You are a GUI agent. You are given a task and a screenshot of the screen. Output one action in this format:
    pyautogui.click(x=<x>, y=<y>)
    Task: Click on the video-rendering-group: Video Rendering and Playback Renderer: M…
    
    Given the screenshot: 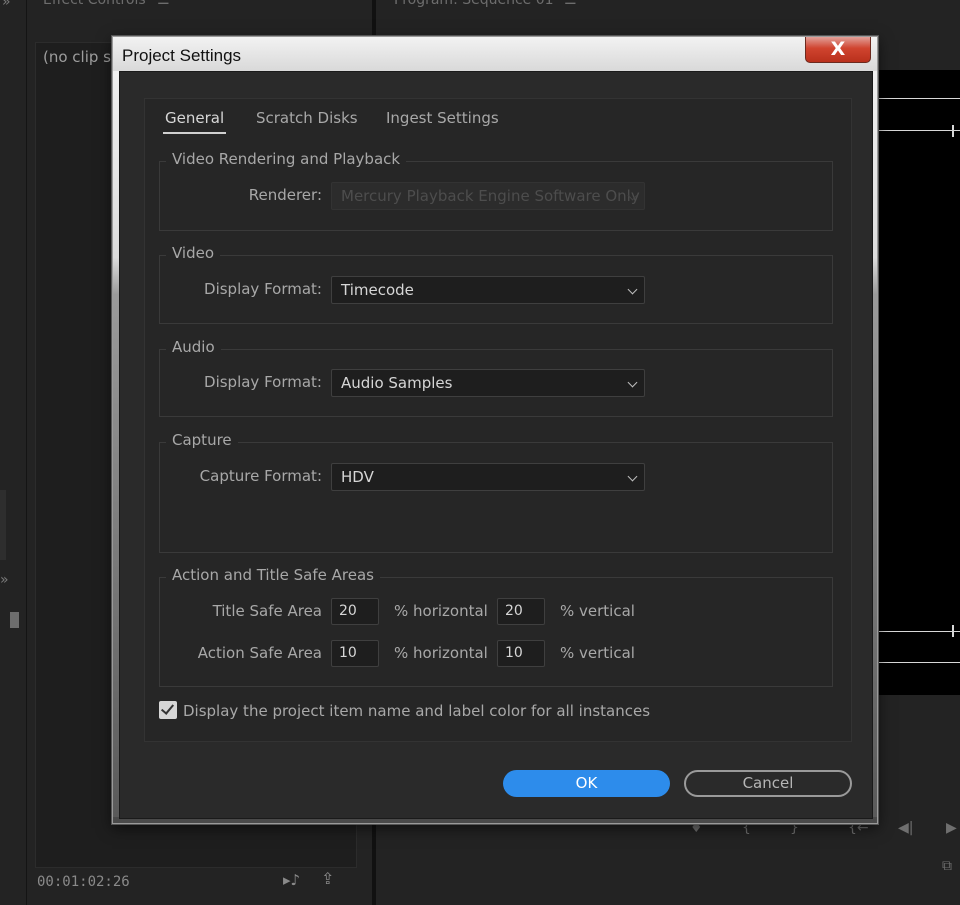 What is the action you would take?
    pyautogui.click(x=496, y=190)
    